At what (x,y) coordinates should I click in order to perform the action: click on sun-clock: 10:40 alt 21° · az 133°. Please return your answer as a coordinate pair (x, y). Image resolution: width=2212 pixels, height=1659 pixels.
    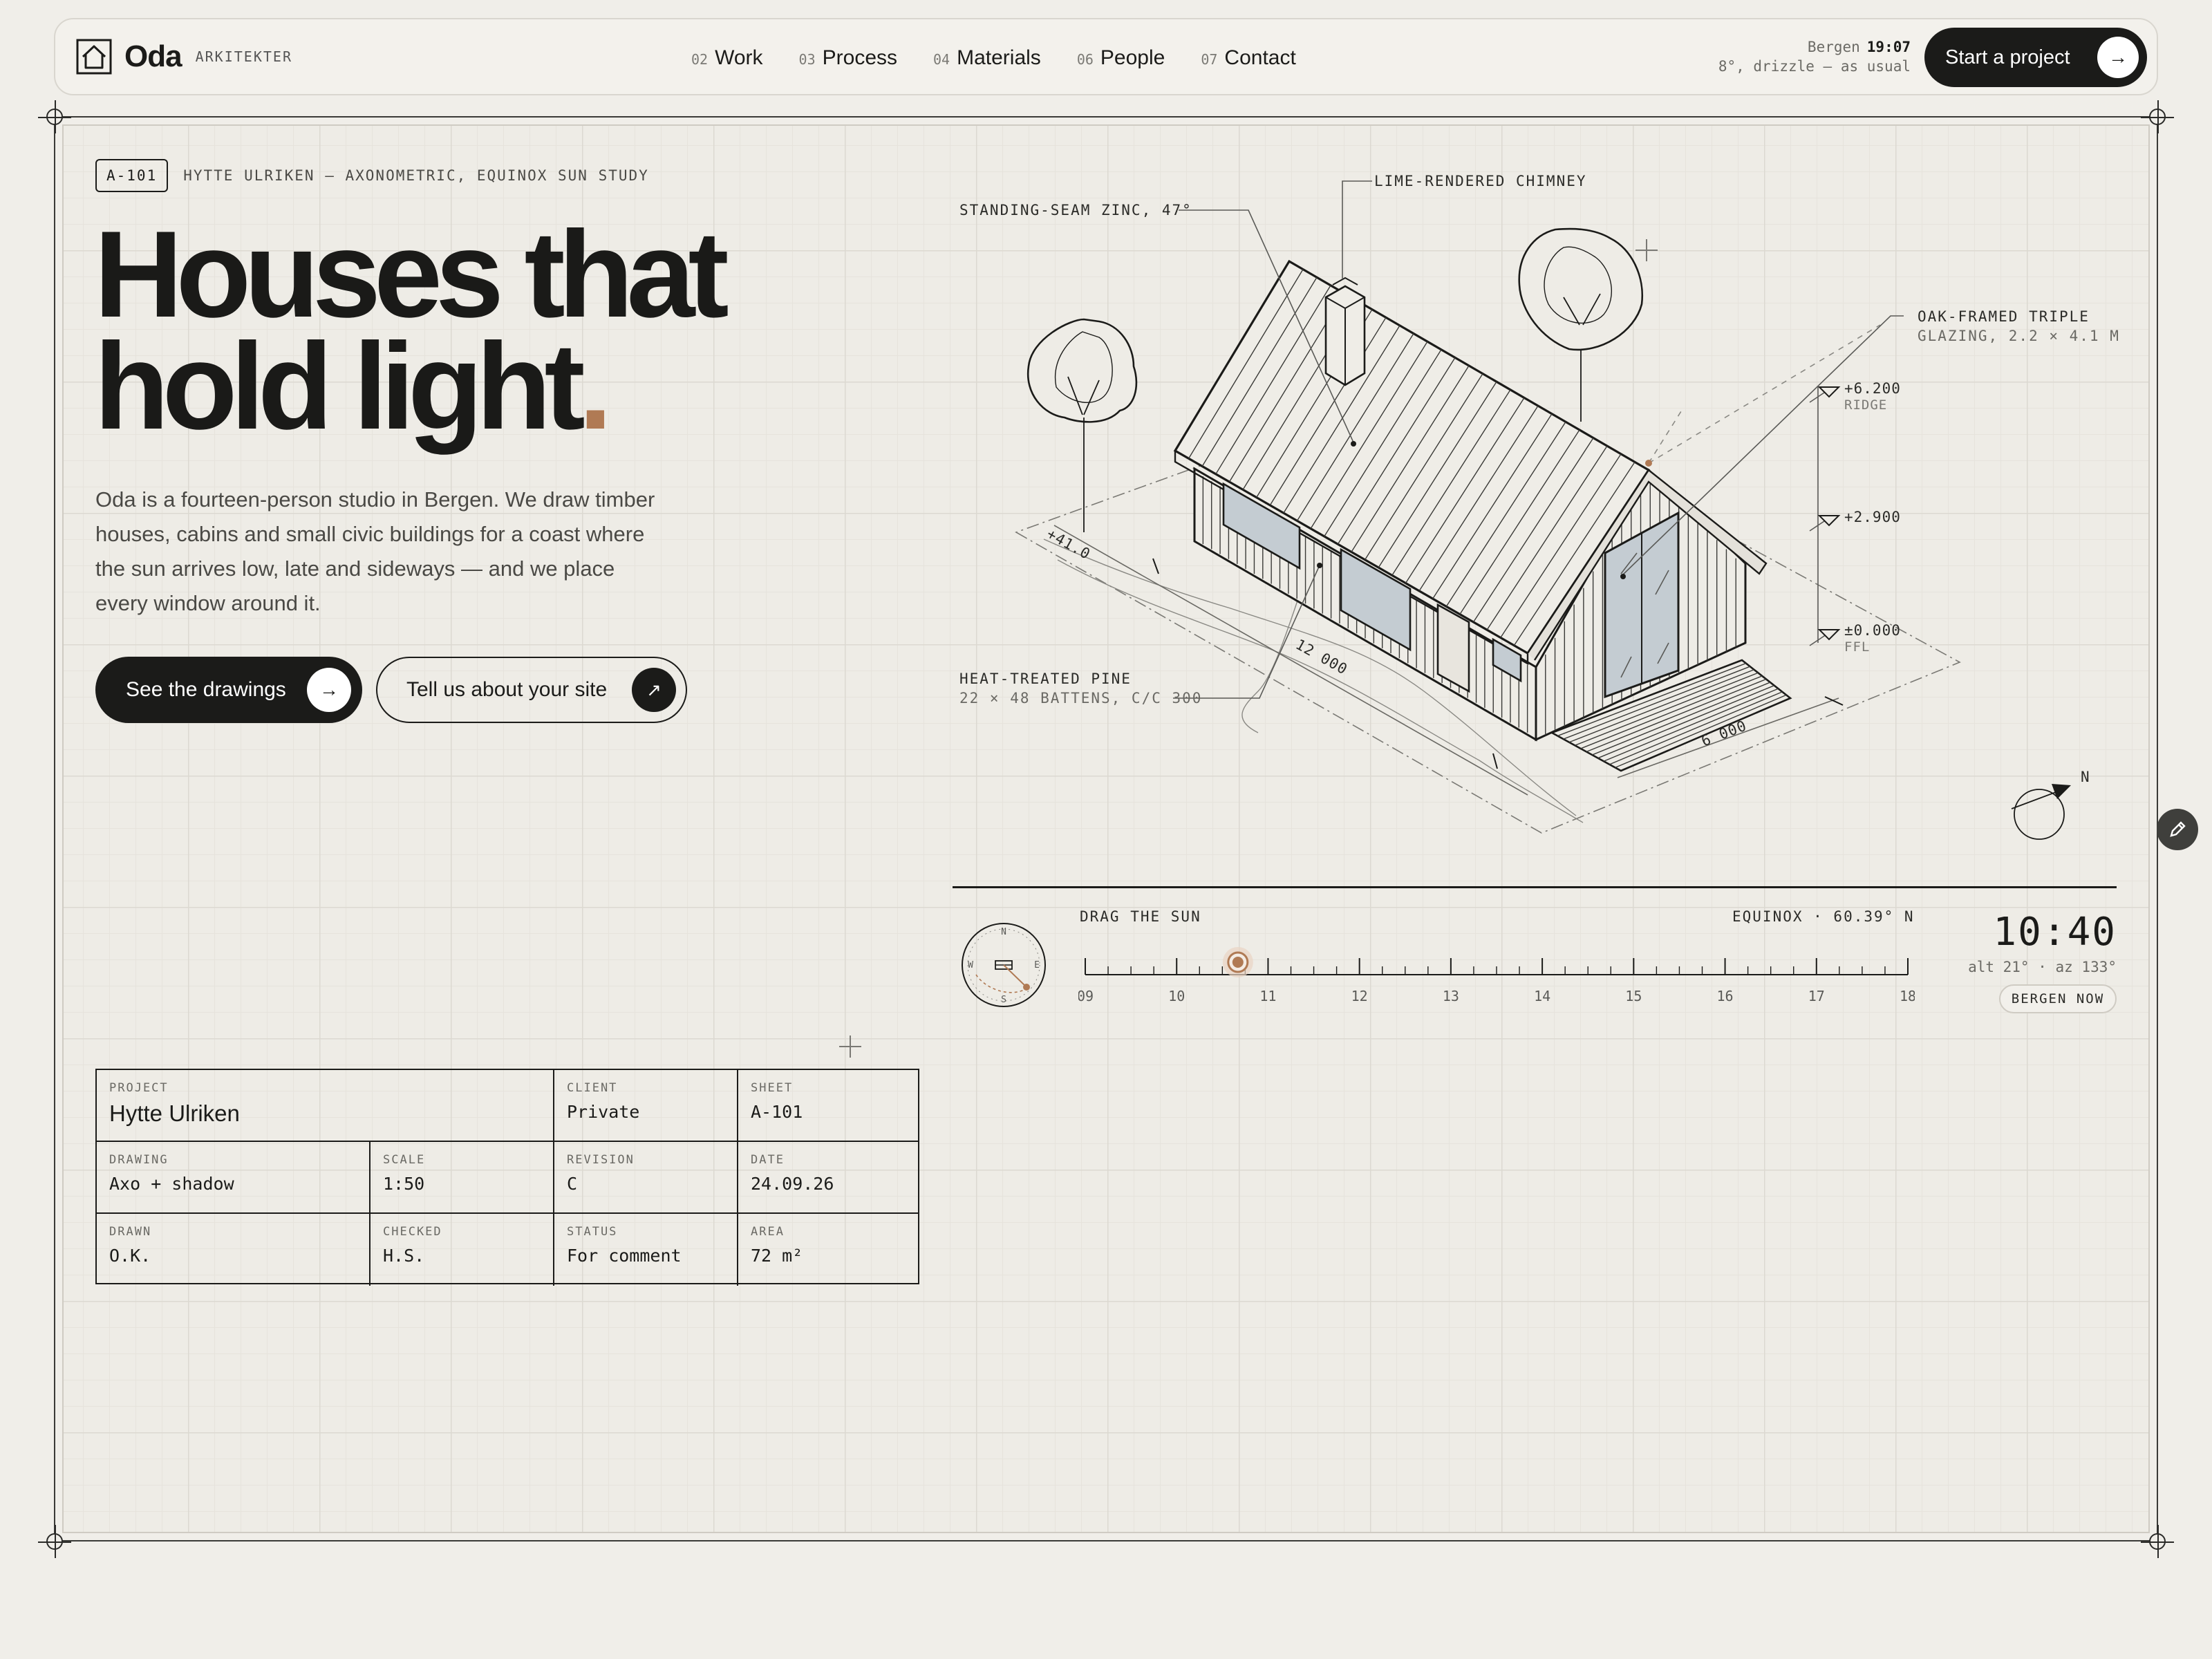
    Looking at the image, I should click on (2042, 943).